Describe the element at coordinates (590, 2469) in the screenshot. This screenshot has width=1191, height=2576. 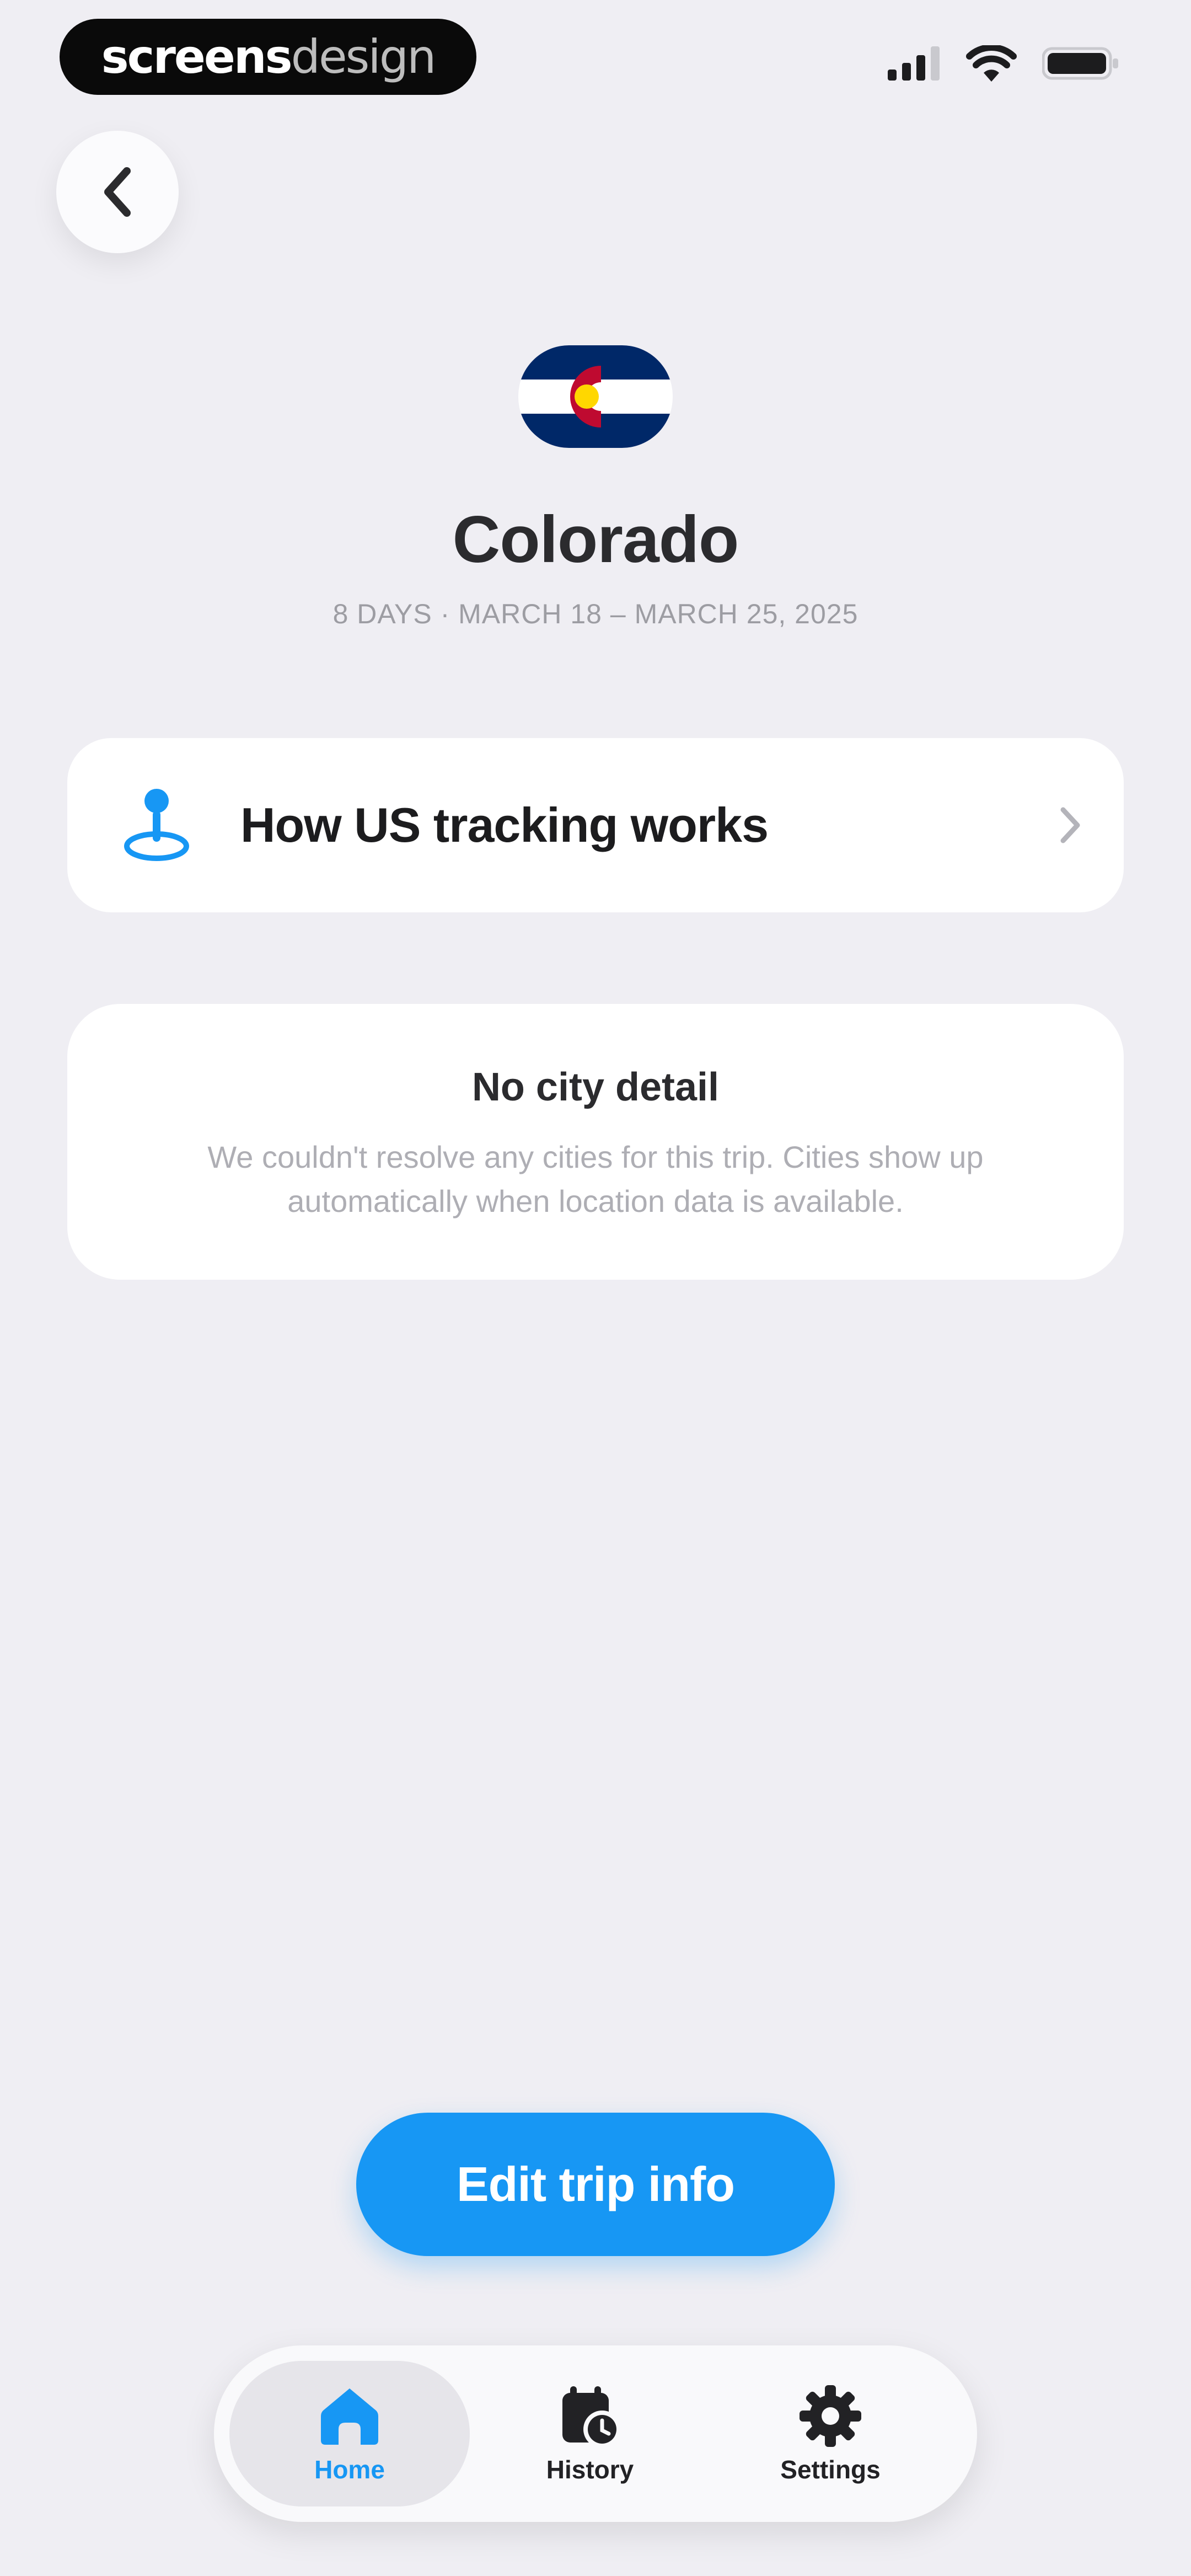
I see `tab-history-label: History` at that location.